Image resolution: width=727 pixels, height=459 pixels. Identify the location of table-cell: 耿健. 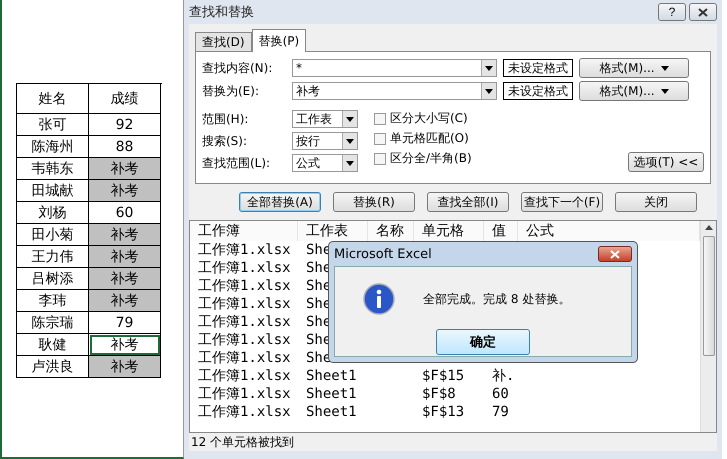
(53, 345).